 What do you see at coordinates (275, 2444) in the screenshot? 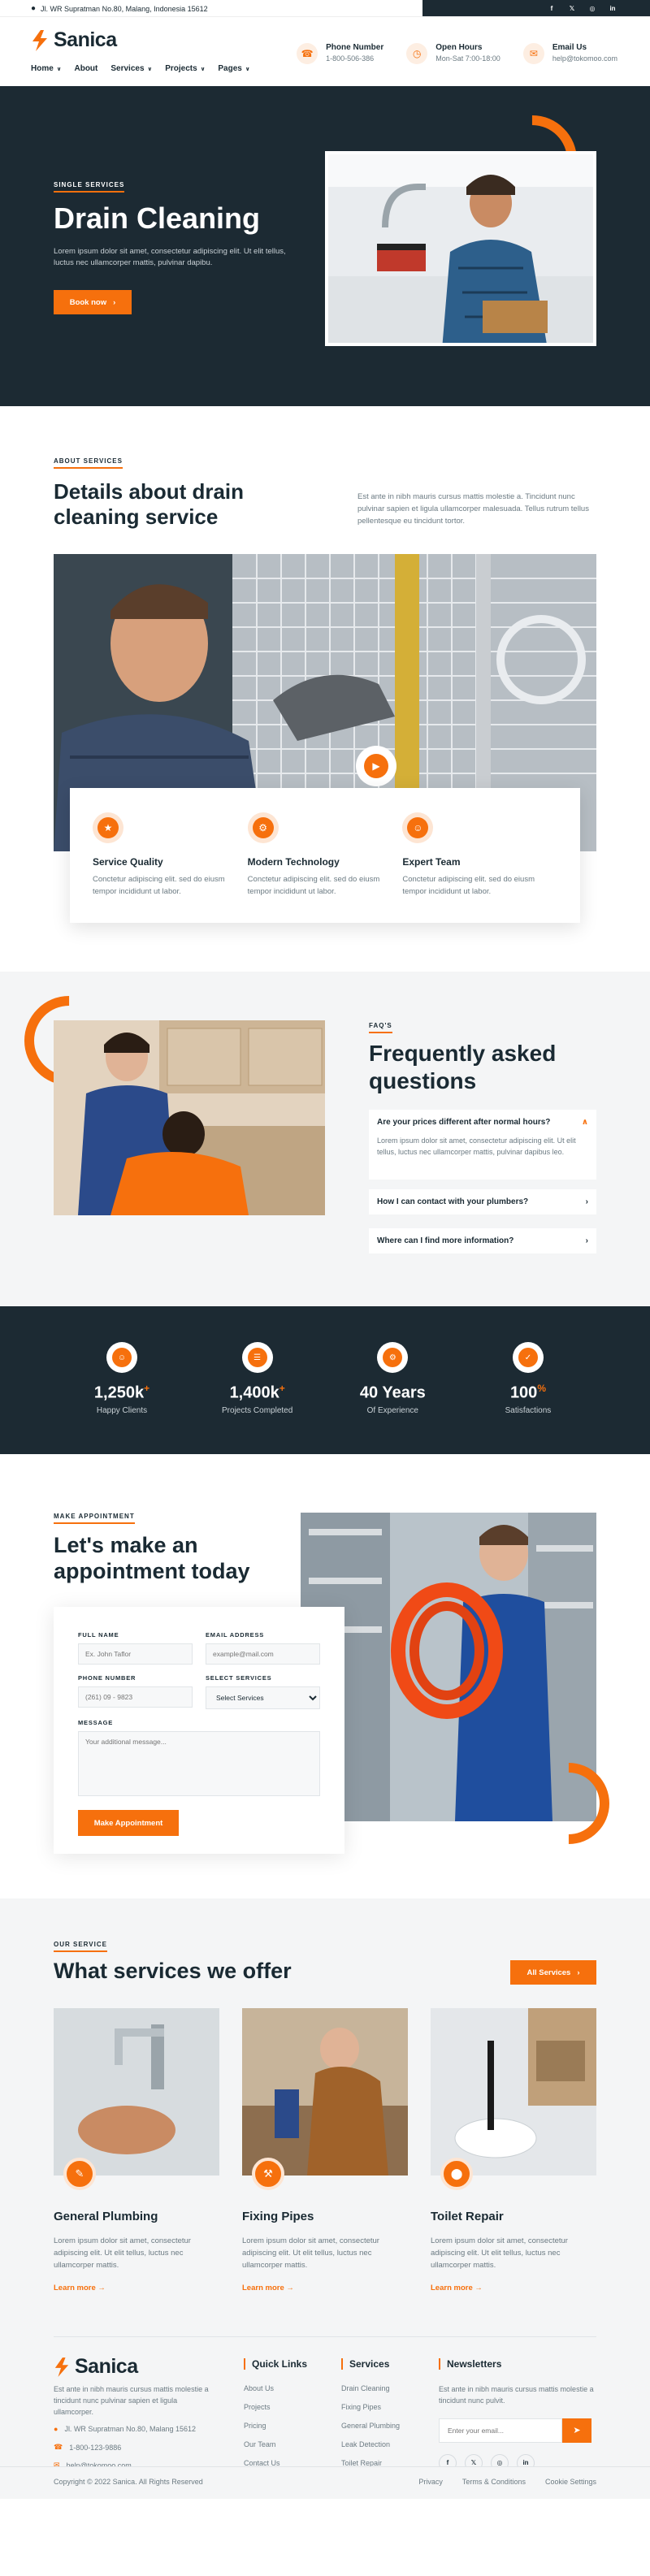
I see `footer-link: Our Team` at bounding box center [275, 2444].